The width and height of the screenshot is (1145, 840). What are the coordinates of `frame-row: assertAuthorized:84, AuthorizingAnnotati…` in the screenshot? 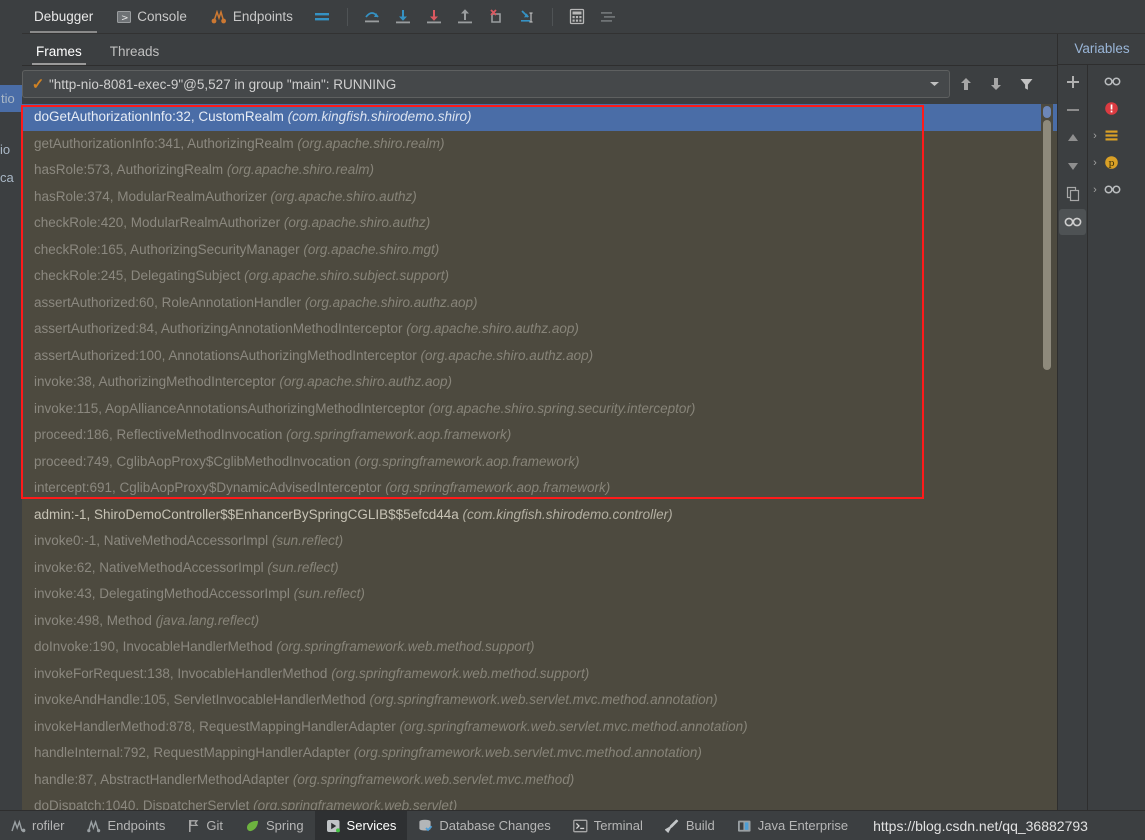 It's located at (539, 329).